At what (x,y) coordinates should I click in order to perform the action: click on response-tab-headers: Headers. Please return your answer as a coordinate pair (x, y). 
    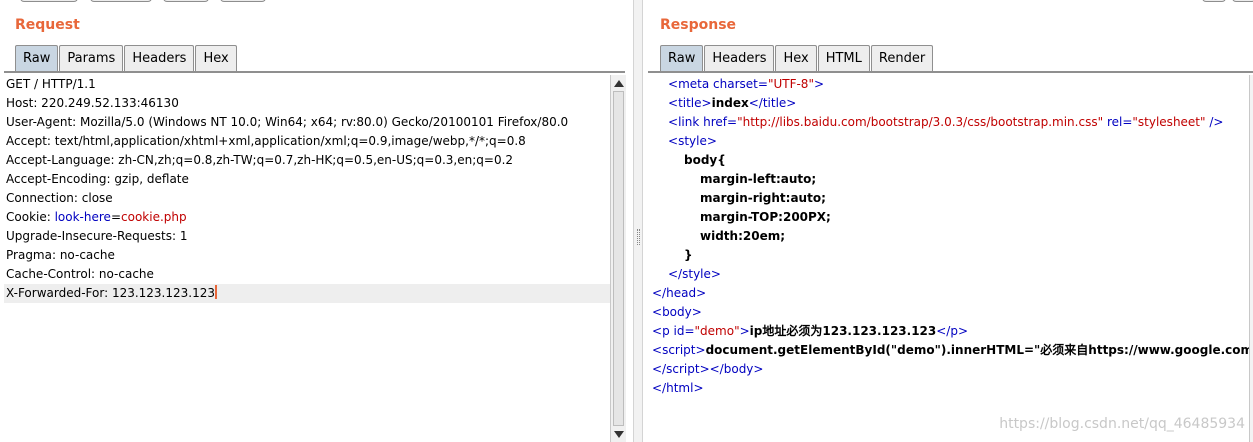
    Looking at the image, I should click on (739, 58).